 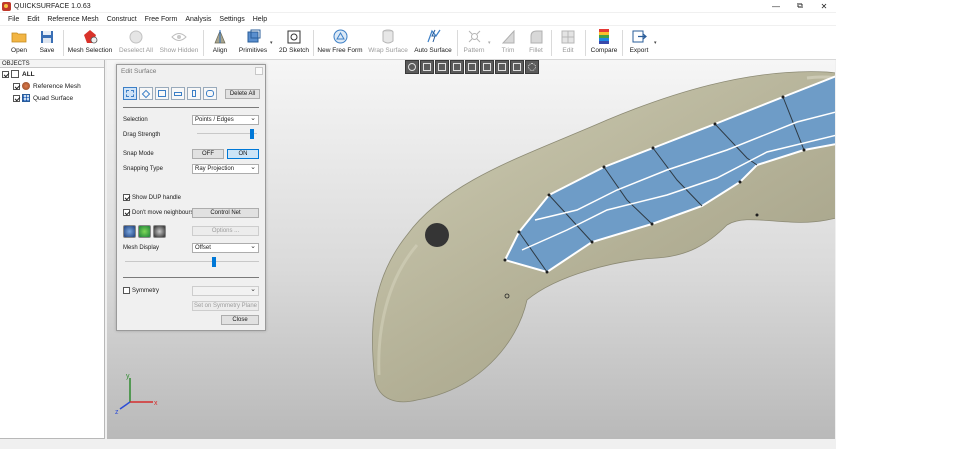 I want to click on sketch-icon, so click(x=294, y=36).